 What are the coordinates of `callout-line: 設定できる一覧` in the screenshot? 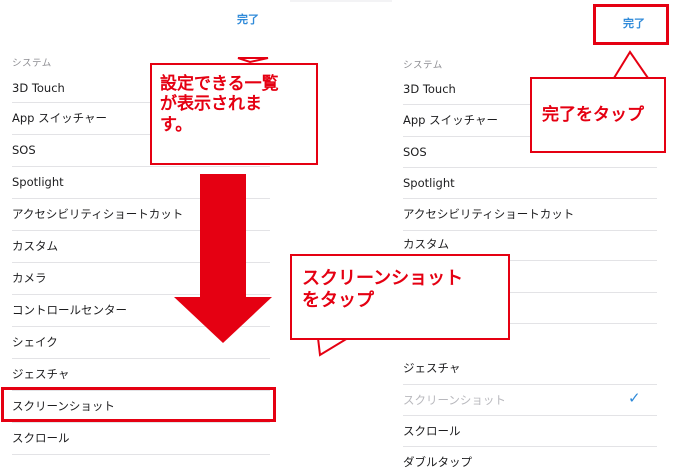 It's located at (219, 84).